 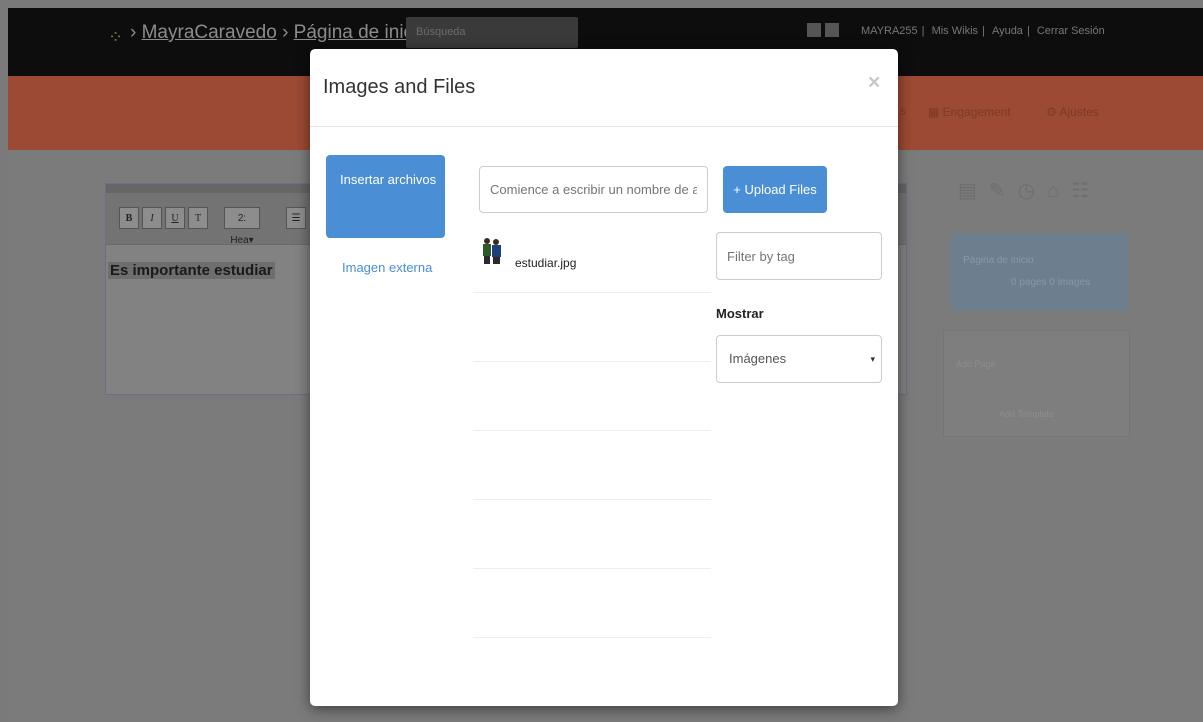 What do you see at coordinates (492, 32) in the screenshot?
I see `top-search-input: Búsqueda` at bounding box center [492, 32].